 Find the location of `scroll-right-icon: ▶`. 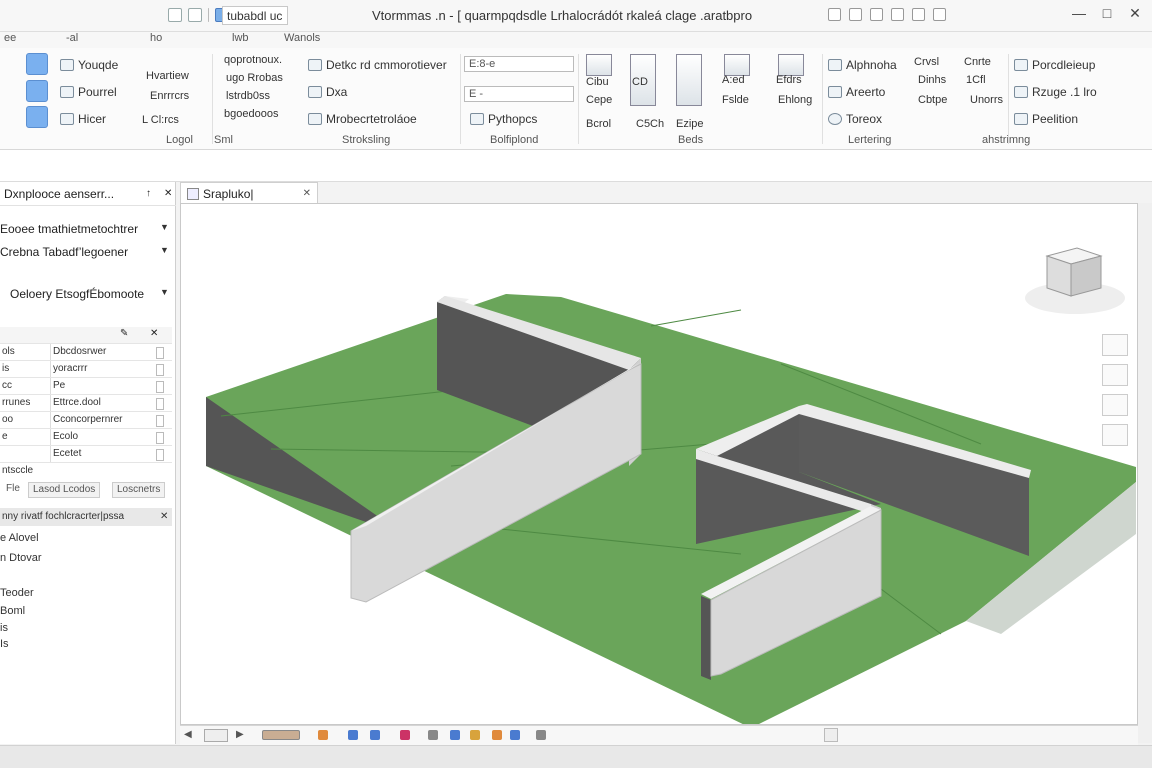

scroll-right-icon: ▶ is located at coordinates (240, 734).